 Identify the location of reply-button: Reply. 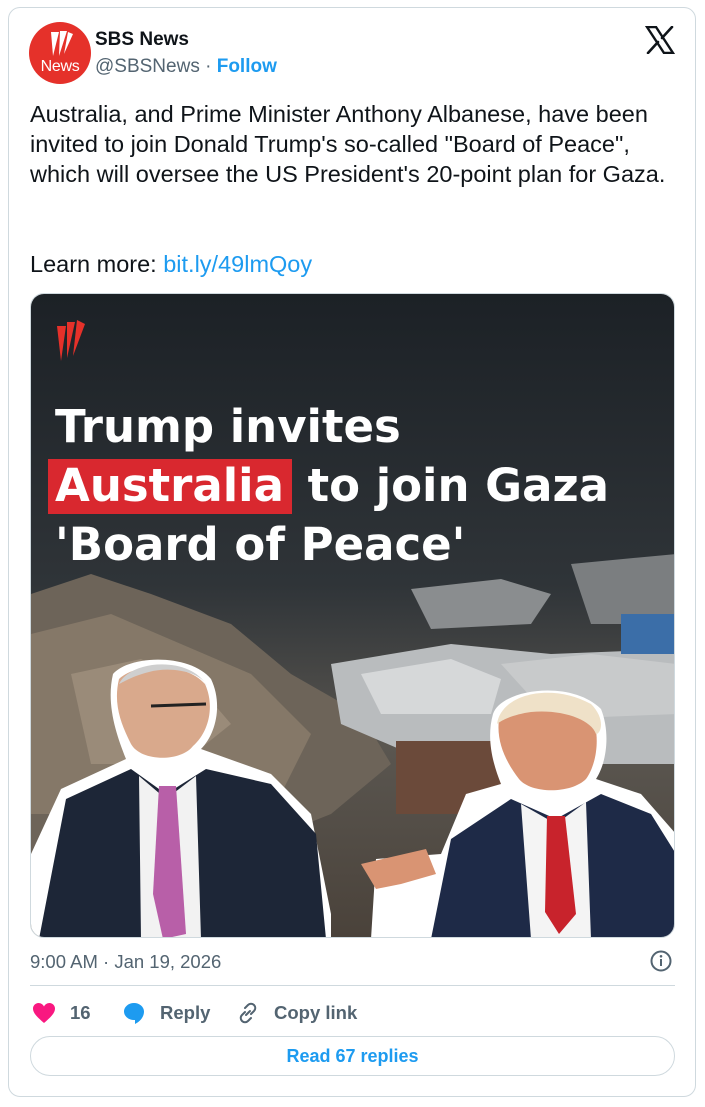
(166, 1013).